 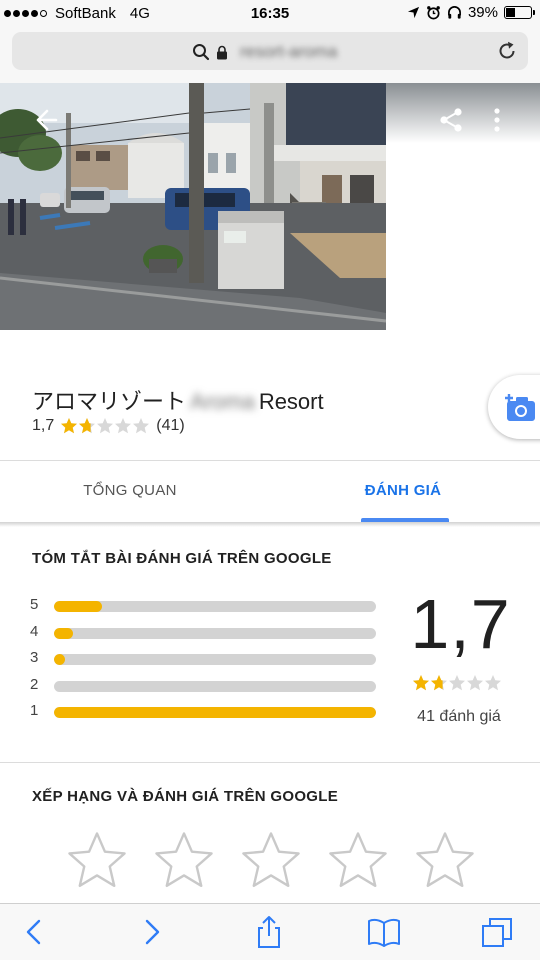 I want to click on more-options-button, so click(x=497, y=120).